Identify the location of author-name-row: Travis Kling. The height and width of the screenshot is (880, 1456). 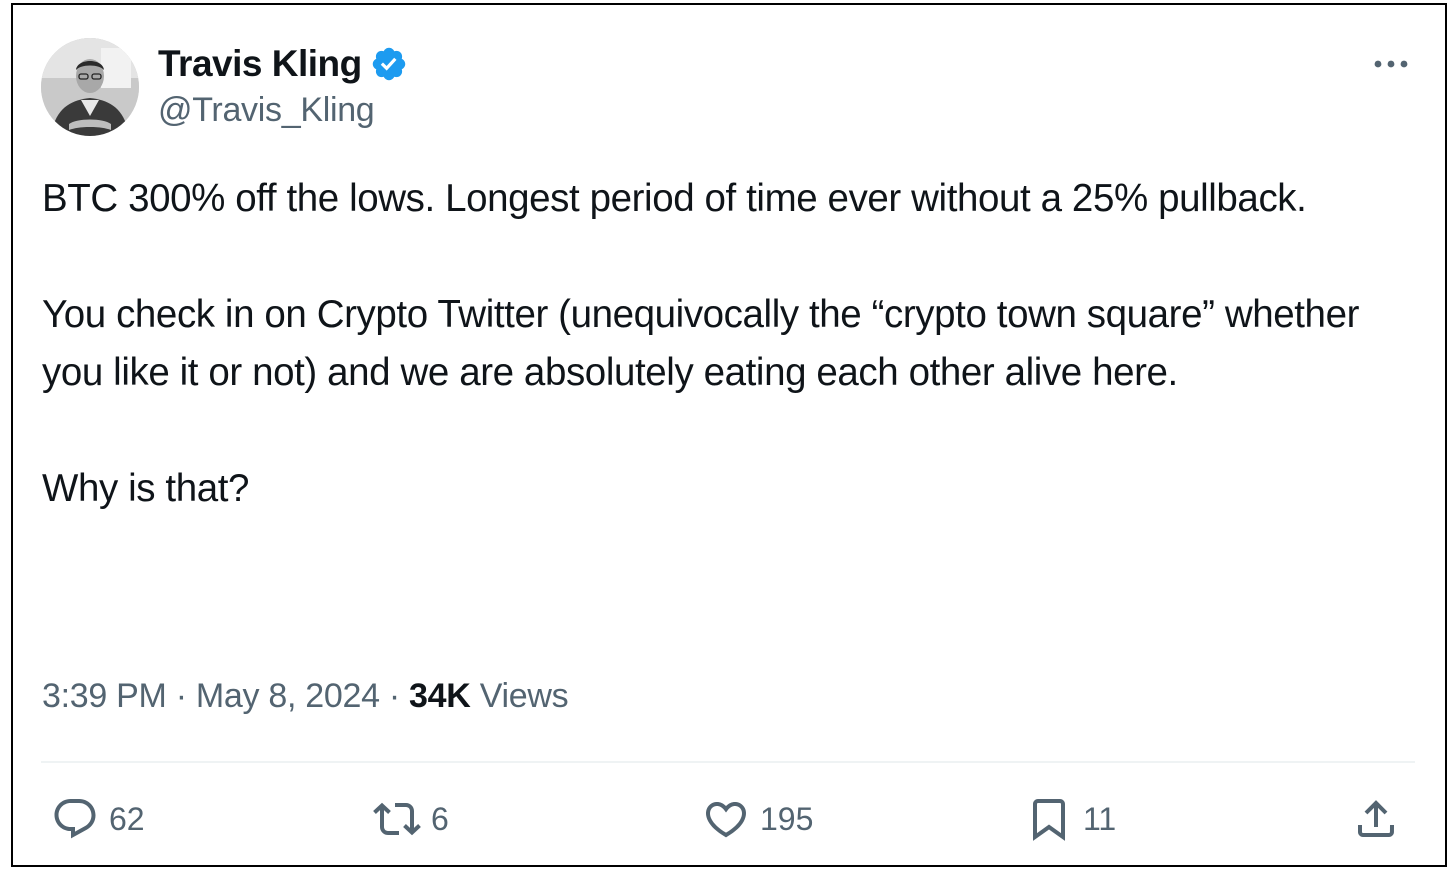
(283, 64).